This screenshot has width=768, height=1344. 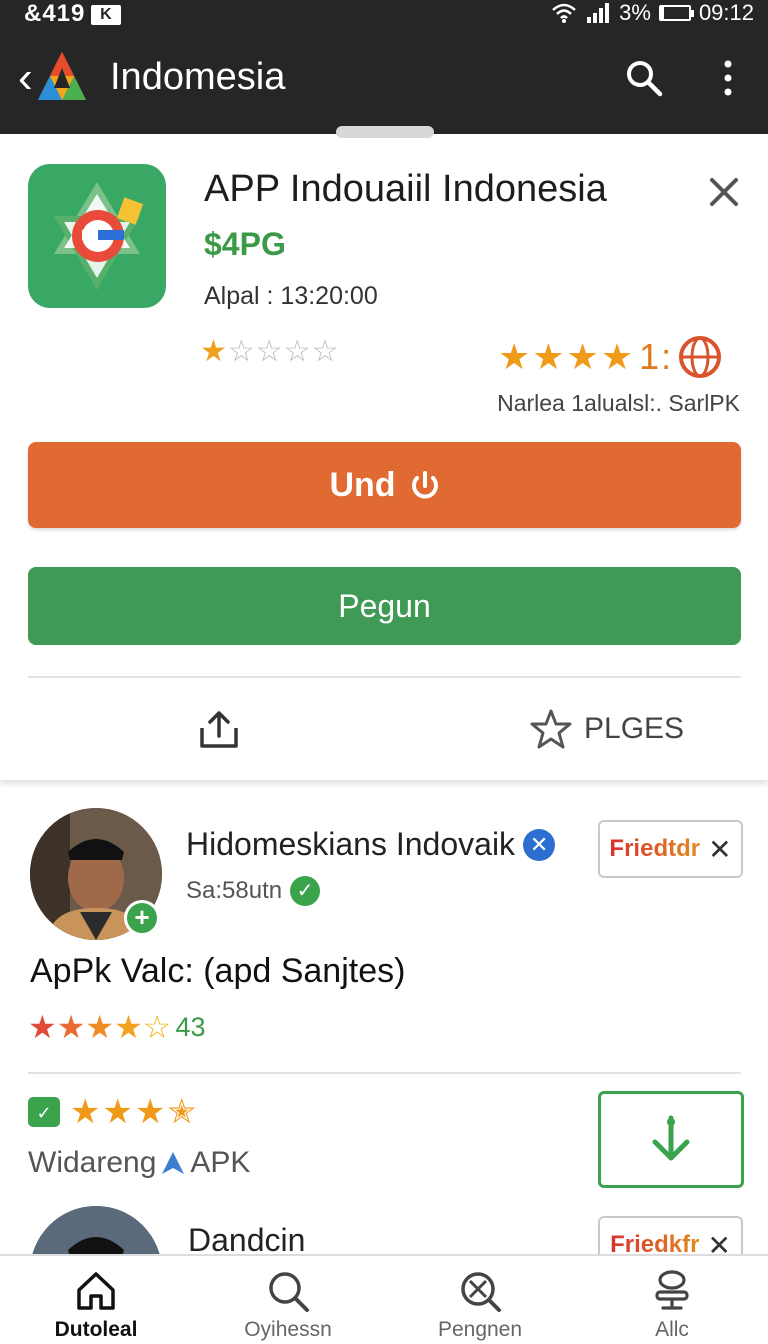 What do you see at coordinates (652, 13) in the screenshot?
I see `status-right: 3% 09:12` at bounding box center [652, 13].